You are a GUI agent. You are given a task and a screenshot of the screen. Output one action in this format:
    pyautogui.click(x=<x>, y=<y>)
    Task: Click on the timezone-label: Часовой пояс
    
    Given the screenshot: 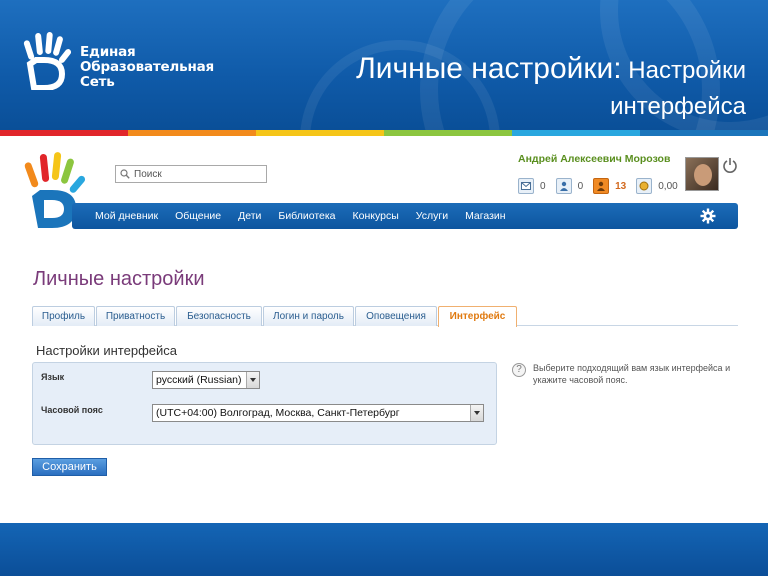 What is the action you would take?
    pyautogui.click(x=72, y=410)
    